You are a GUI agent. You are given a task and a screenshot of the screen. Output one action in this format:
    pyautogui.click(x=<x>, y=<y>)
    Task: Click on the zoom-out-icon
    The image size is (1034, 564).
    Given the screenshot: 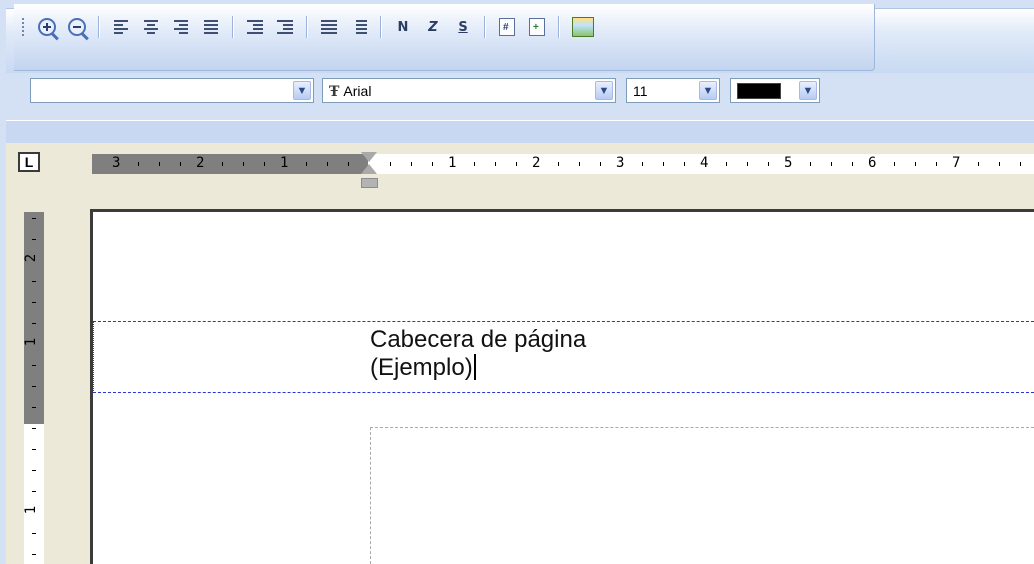 What is the action you would take?
    pyautogui.click(x=77, y=27)
    